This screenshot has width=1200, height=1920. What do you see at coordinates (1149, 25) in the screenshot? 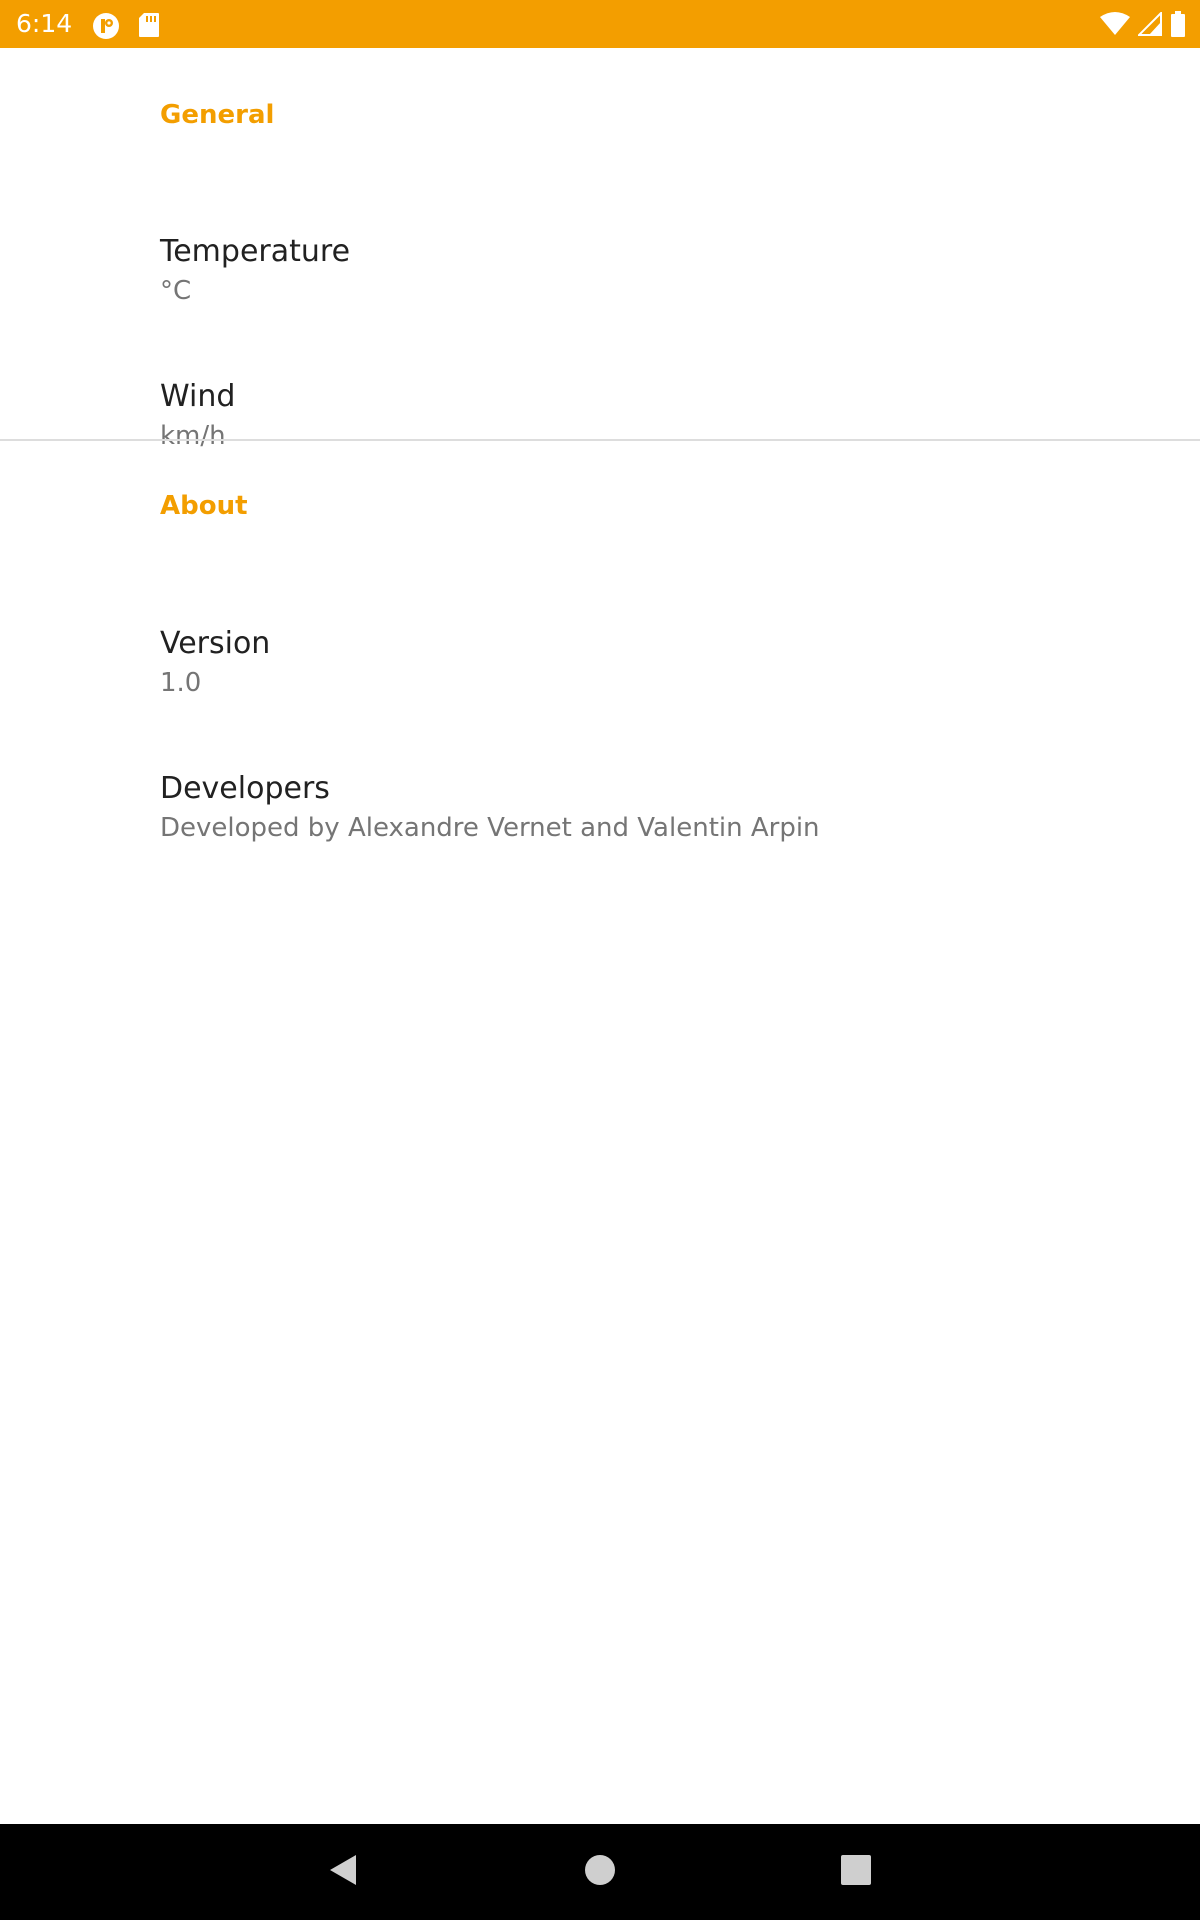
I see `cell-signal-icon` at bounding box center [1149, 25].